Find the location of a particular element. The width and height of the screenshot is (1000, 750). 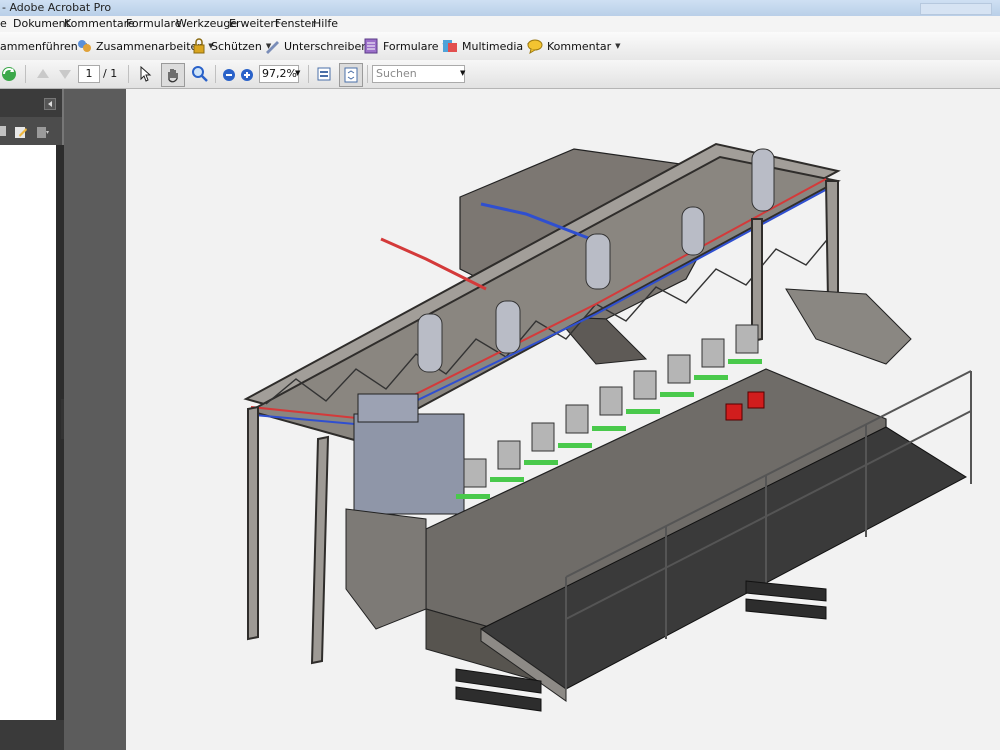

menu-file: e is located at coordinates (3, 23).